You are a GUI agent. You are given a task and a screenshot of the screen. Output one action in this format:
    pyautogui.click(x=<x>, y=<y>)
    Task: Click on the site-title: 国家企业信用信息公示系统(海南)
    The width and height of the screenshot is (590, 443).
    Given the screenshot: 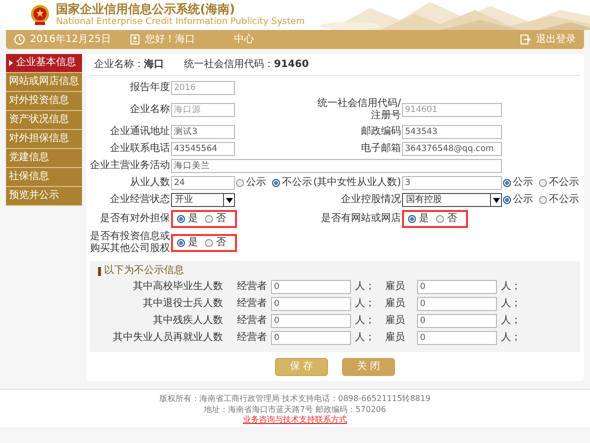 What is the action you would take?
    pyautogui.click(x=146, y=9)
    